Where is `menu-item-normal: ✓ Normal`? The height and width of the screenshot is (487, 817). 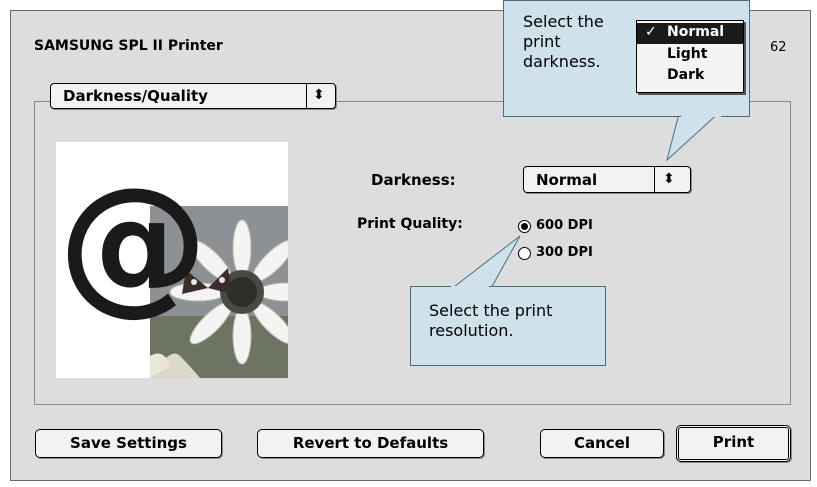
menu-item-normal: ✓ Normal is located at coordinates (690, 33).